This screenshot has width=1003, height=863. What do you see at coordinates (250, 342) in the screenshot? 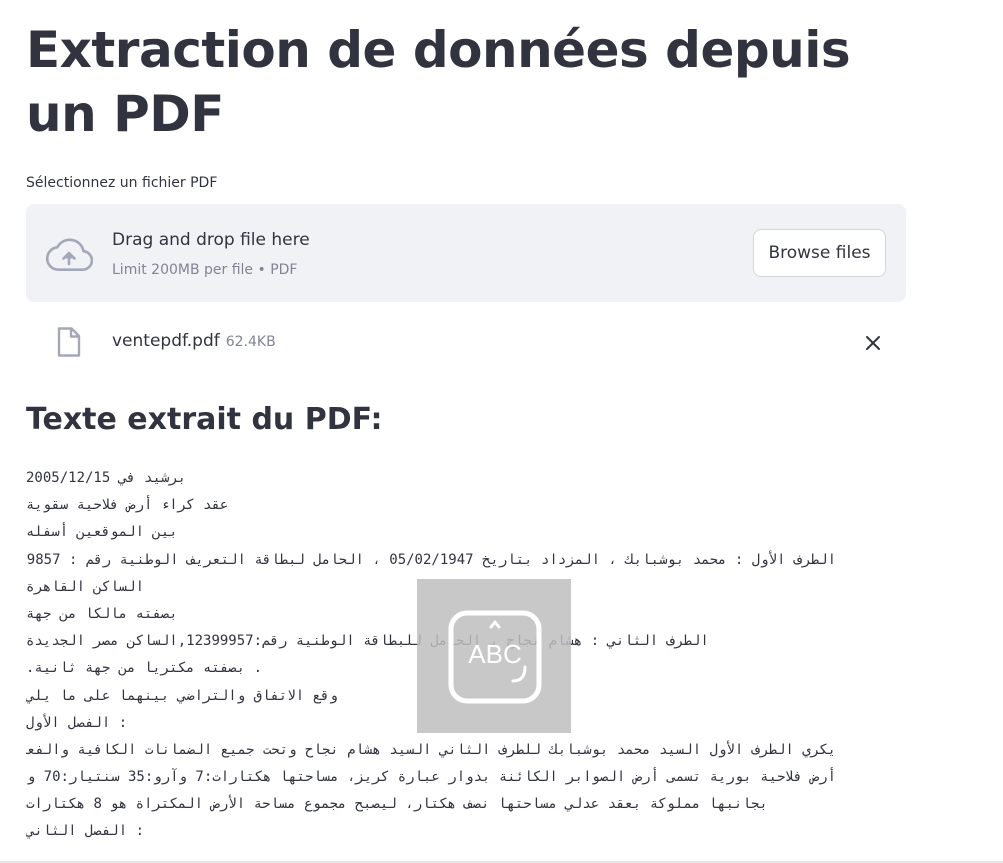
I see `file-size: 62.4KB` at bounding box center [250, 342].